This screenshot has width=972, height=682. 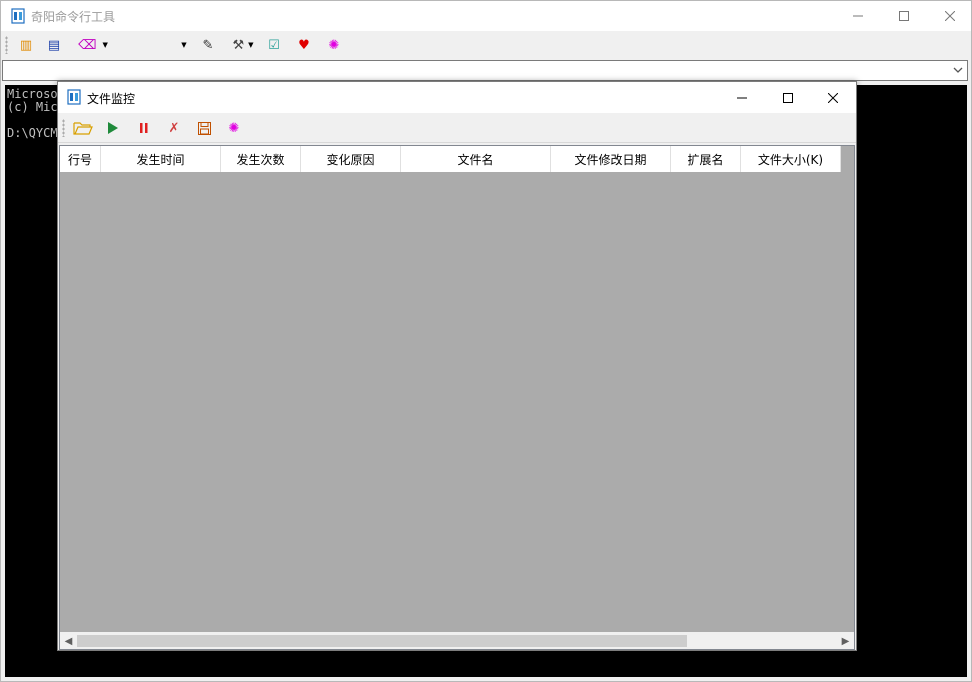 I want to click on column-header-filename: 文件名, so click(x=476, y=159).